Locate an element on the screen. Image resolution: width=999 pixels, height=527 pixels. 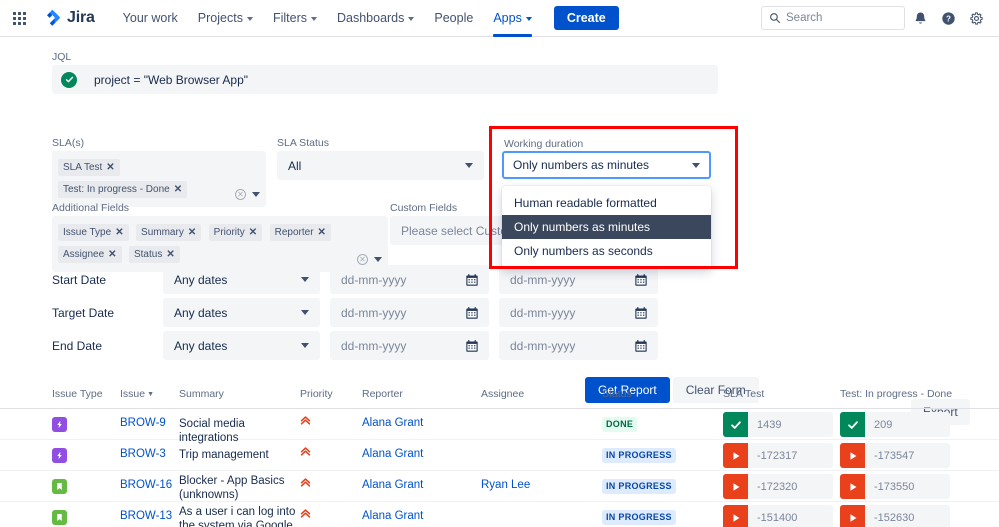
search-icon is located at coordinates (775, 18).